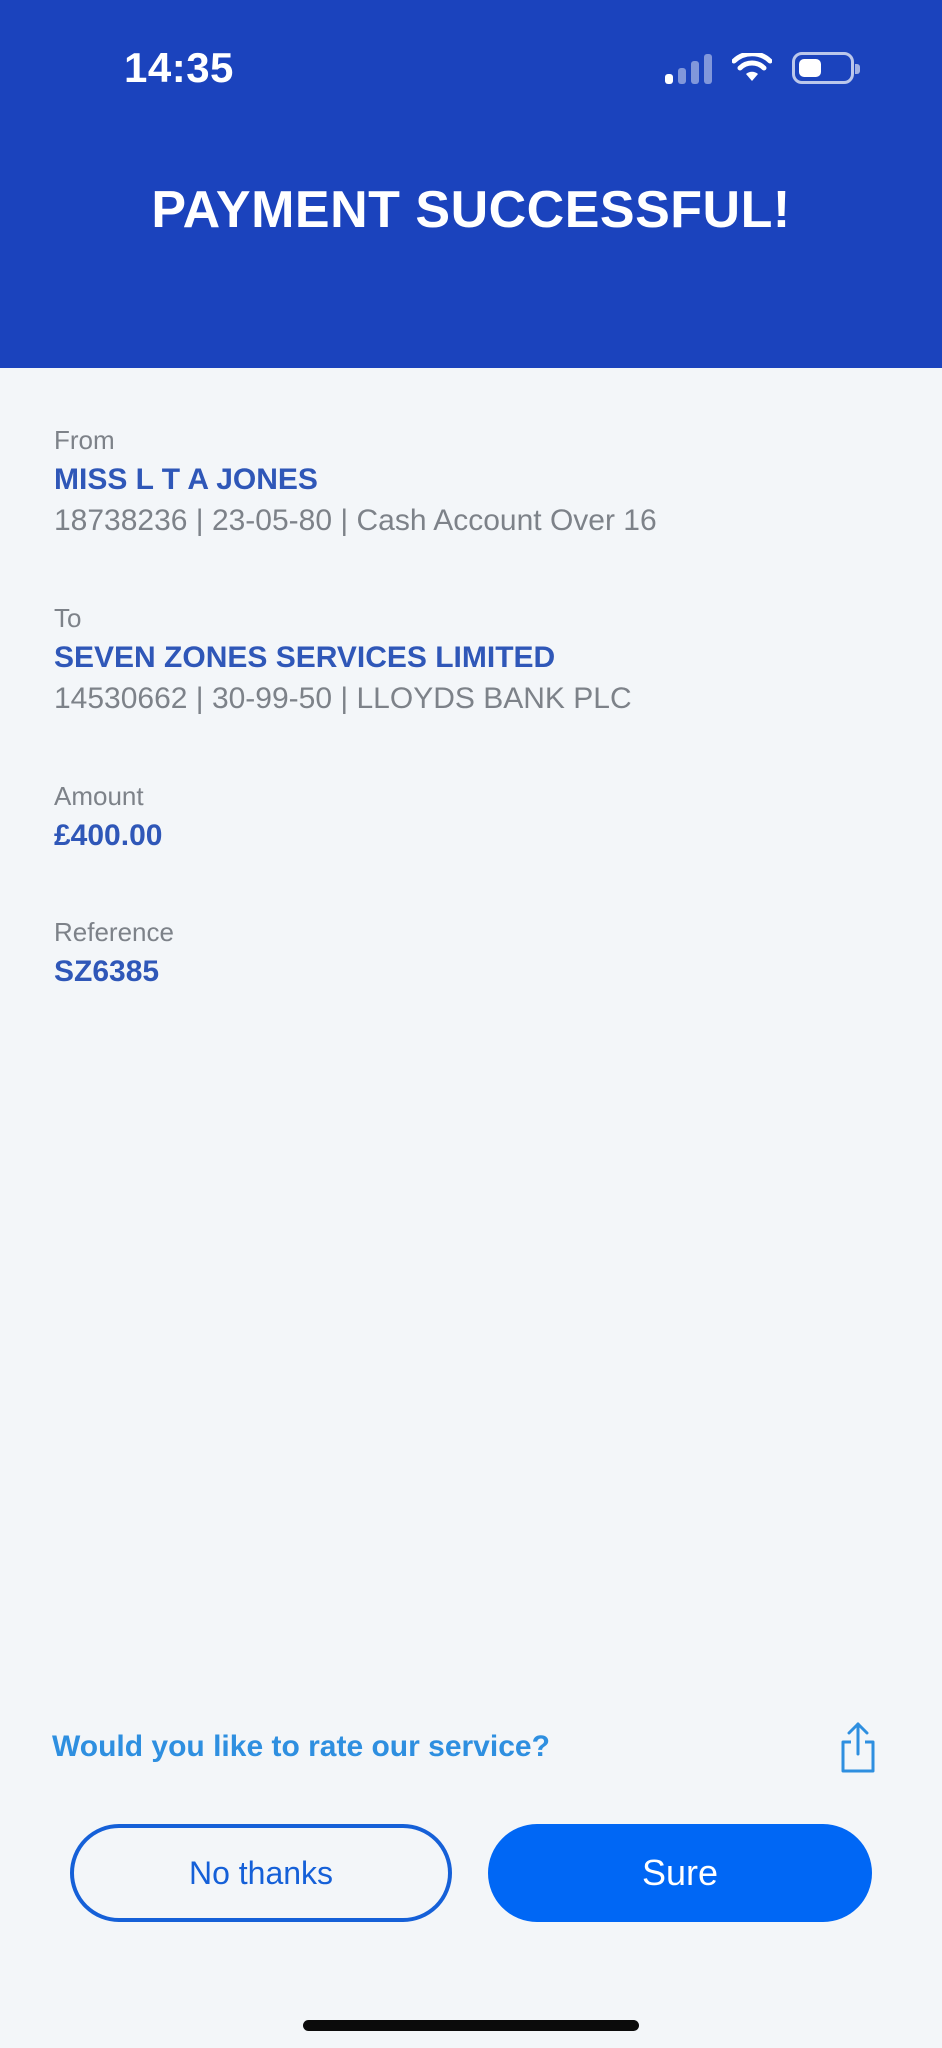 This screenshot has height=2048, width=942. Describe the element at coordinates (688, 68) in the screenshot. I see `cellular-signal-icon` at that location.